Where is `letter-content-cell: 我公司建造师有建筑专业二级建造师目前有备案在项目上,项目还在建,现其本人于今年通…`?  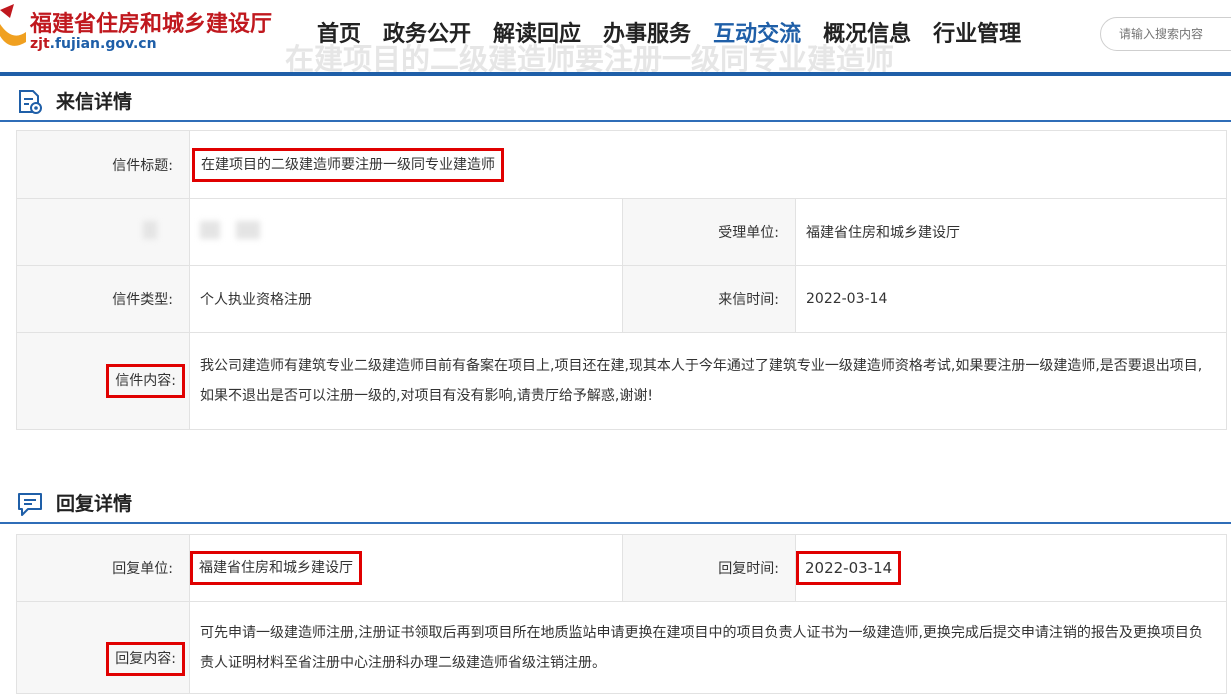
letter-content-cell: 我公司建造师有建筑专业二级建造师目前有备案在项目上,项目还在建,现其本人于今年通… is located at coordinates (708, 381).